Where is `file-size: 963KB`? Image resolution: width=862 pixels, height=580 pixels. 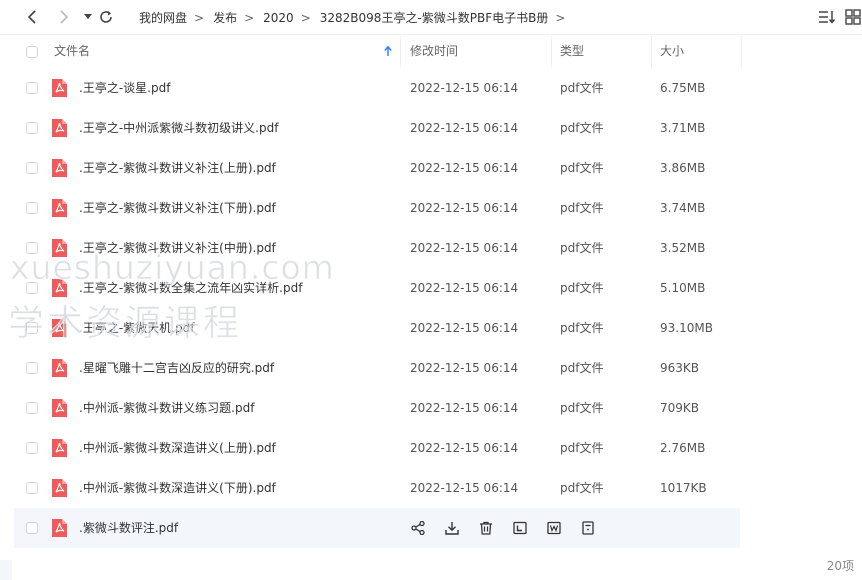 file-size: 963KB is located at coordinates (680, 368).